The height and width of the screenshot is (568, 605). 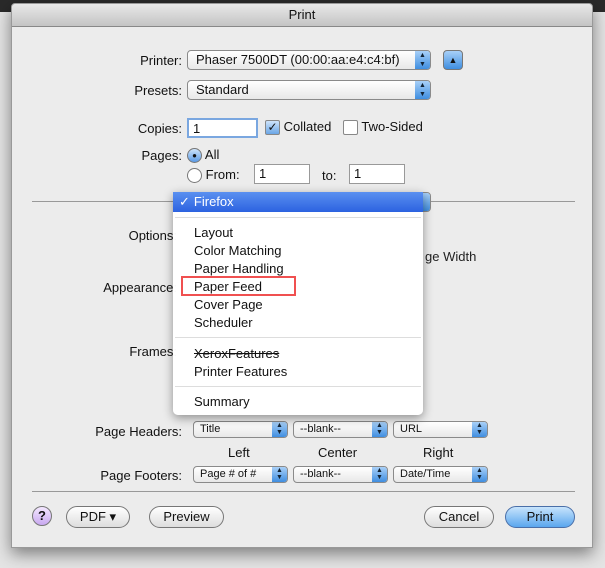 I want to click on printer-select: Phaser 7500DT (00:00:aa:e4:c4:bf) ▲ ▼, so click(x=309, y=60).